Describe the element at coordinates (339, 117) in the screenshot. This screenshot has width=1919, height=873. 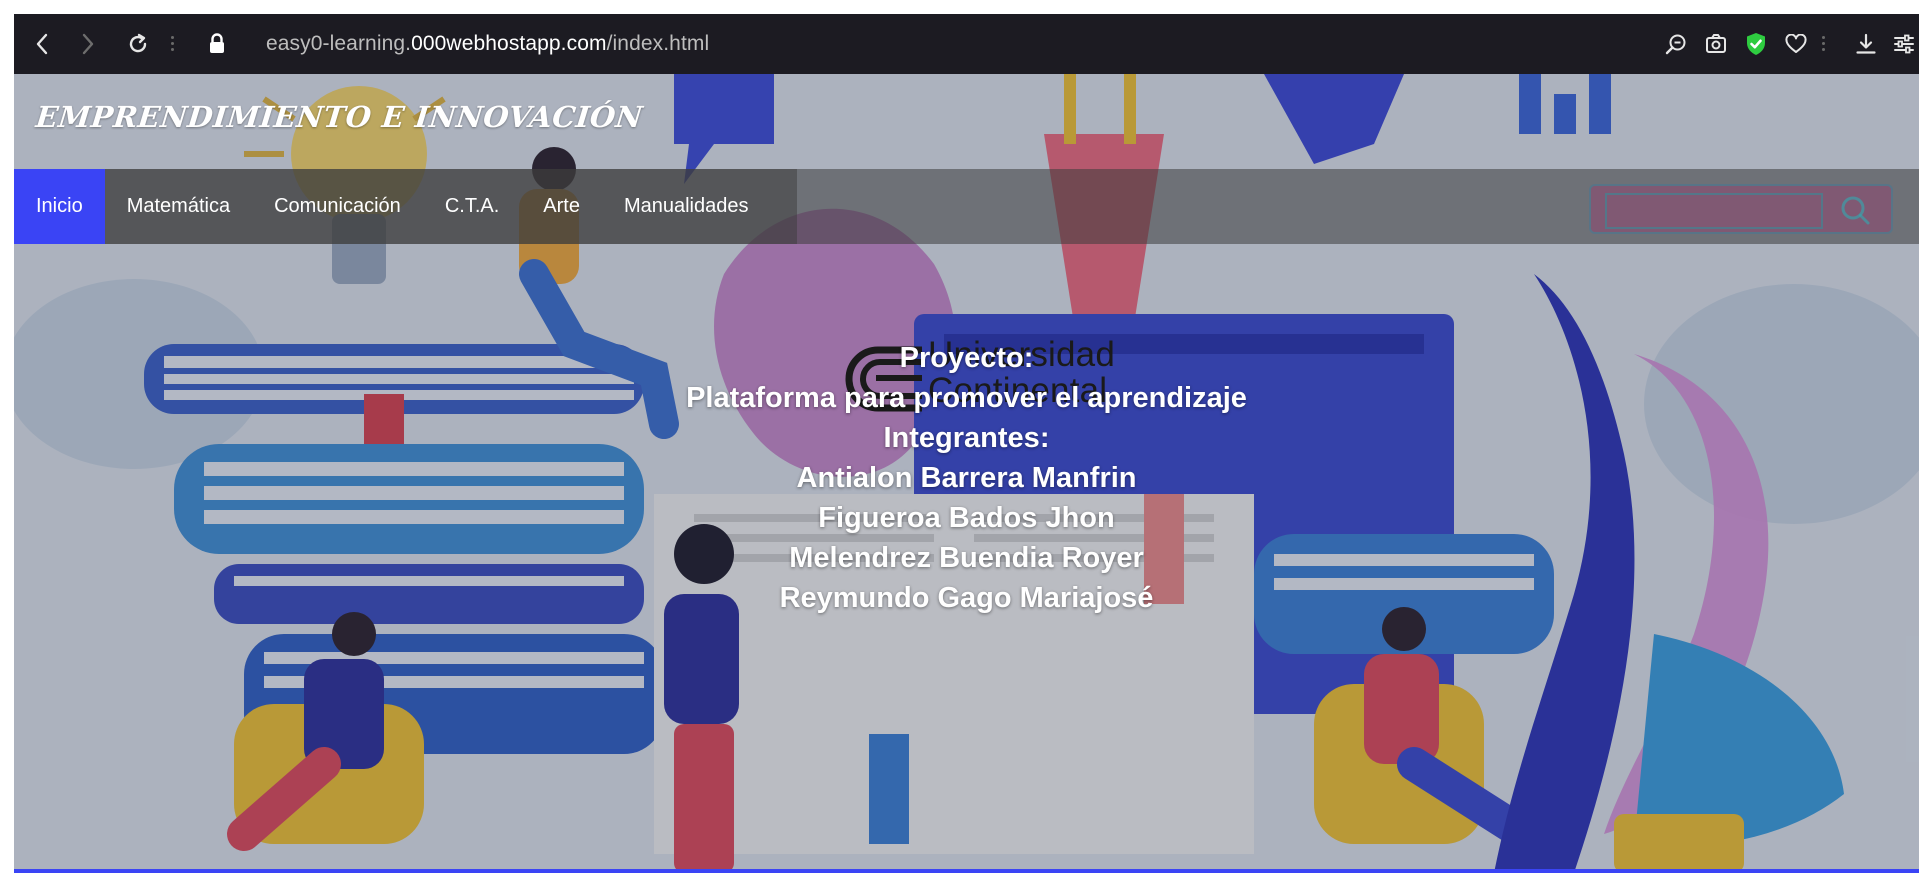
I see `site-title: EMPRENDIMIENTO E INNOVACIÓN` at that location.